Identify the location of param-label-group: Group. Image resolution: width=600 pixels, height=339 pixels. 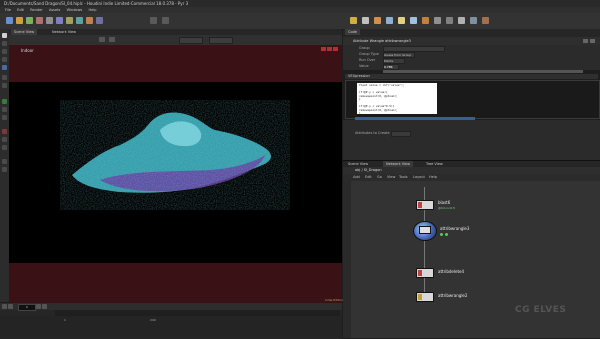
(364, 48).